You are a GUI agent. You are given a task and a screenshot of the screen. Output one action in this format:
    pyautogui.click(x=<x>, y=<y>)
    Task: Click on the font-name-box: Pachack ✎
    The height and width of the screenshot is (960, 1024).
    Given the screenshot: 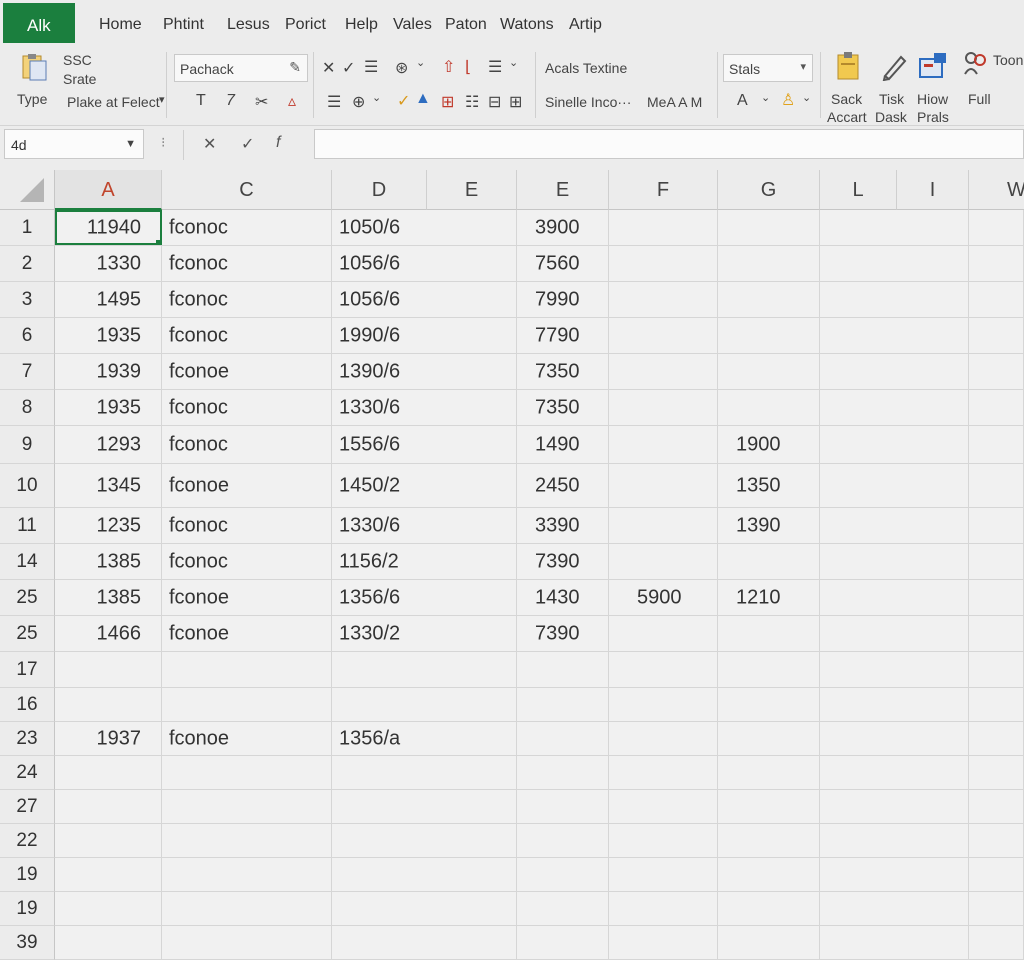 What is the action you would take?
    pyautogui.click(x=241, y=68)
    